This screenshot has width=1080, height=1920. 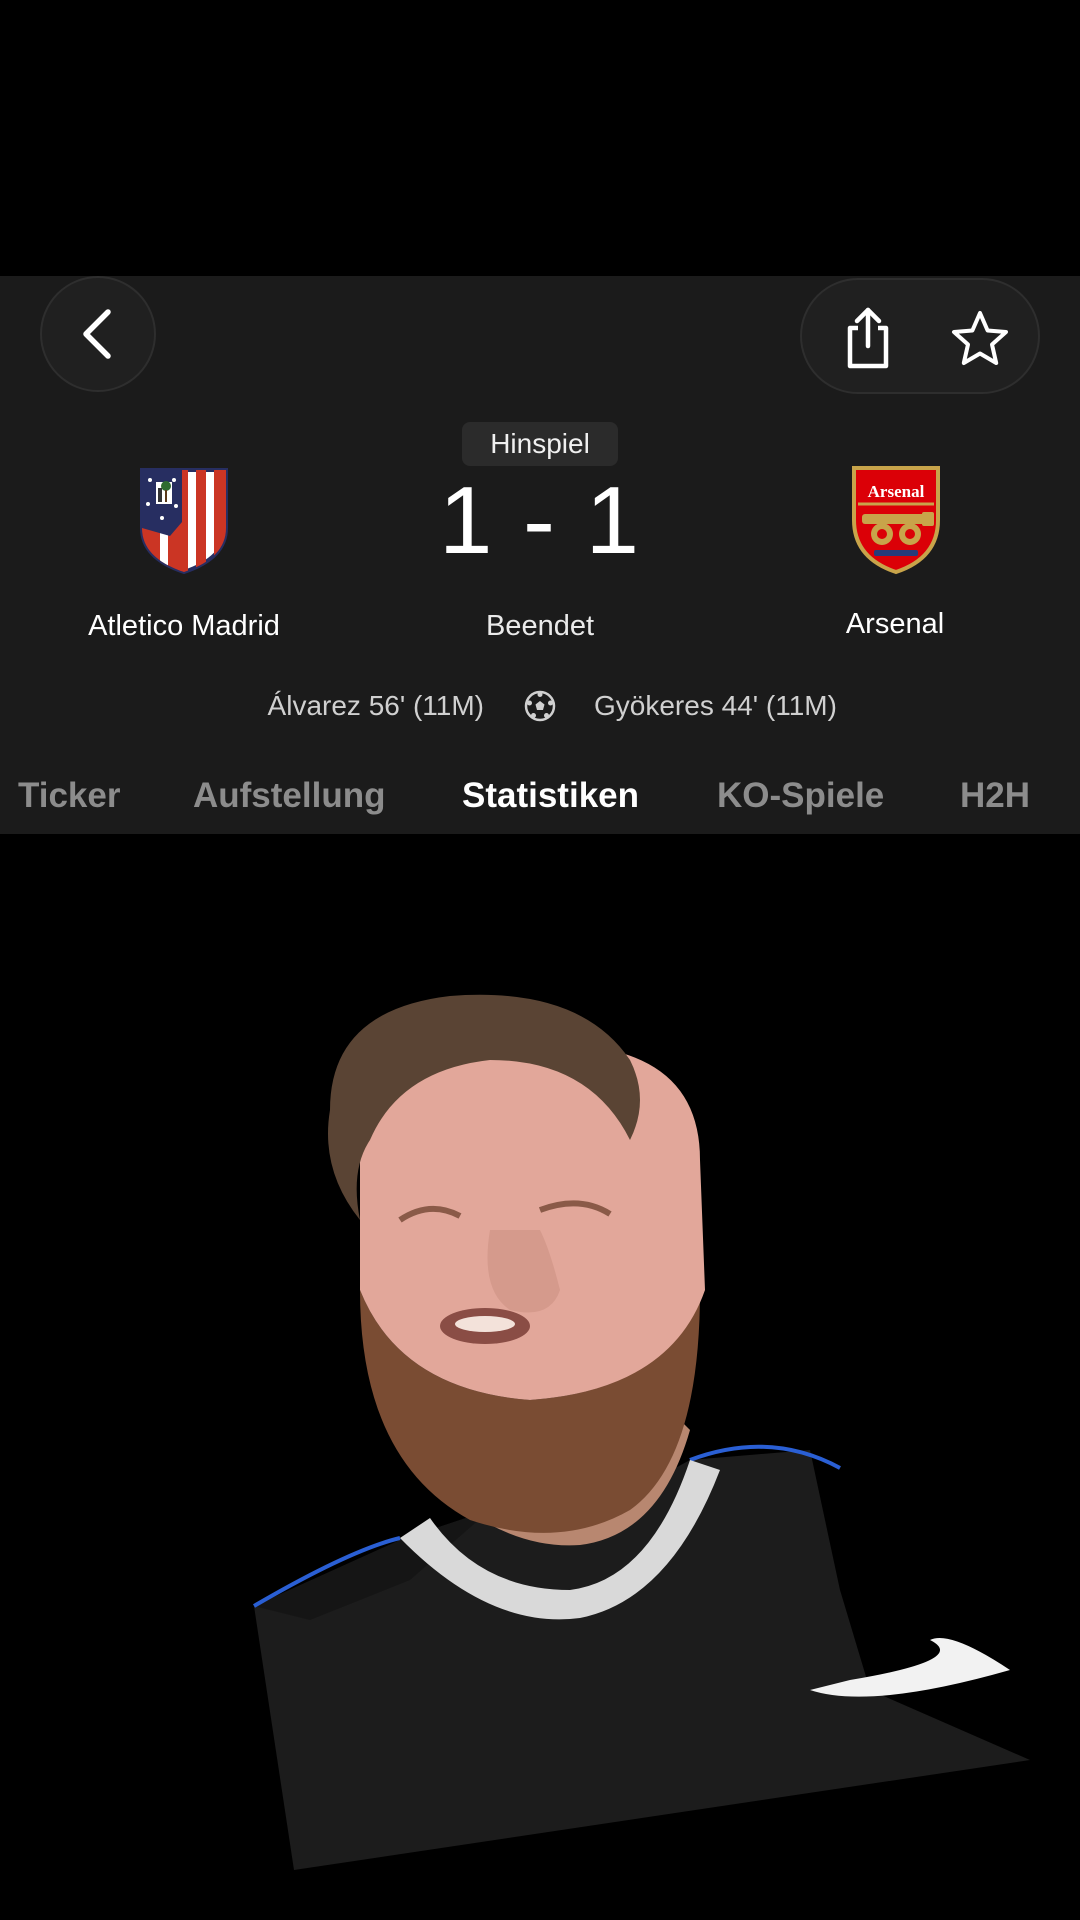 I want to click on atletico-madrid-crest, so click(x=184, y=521).